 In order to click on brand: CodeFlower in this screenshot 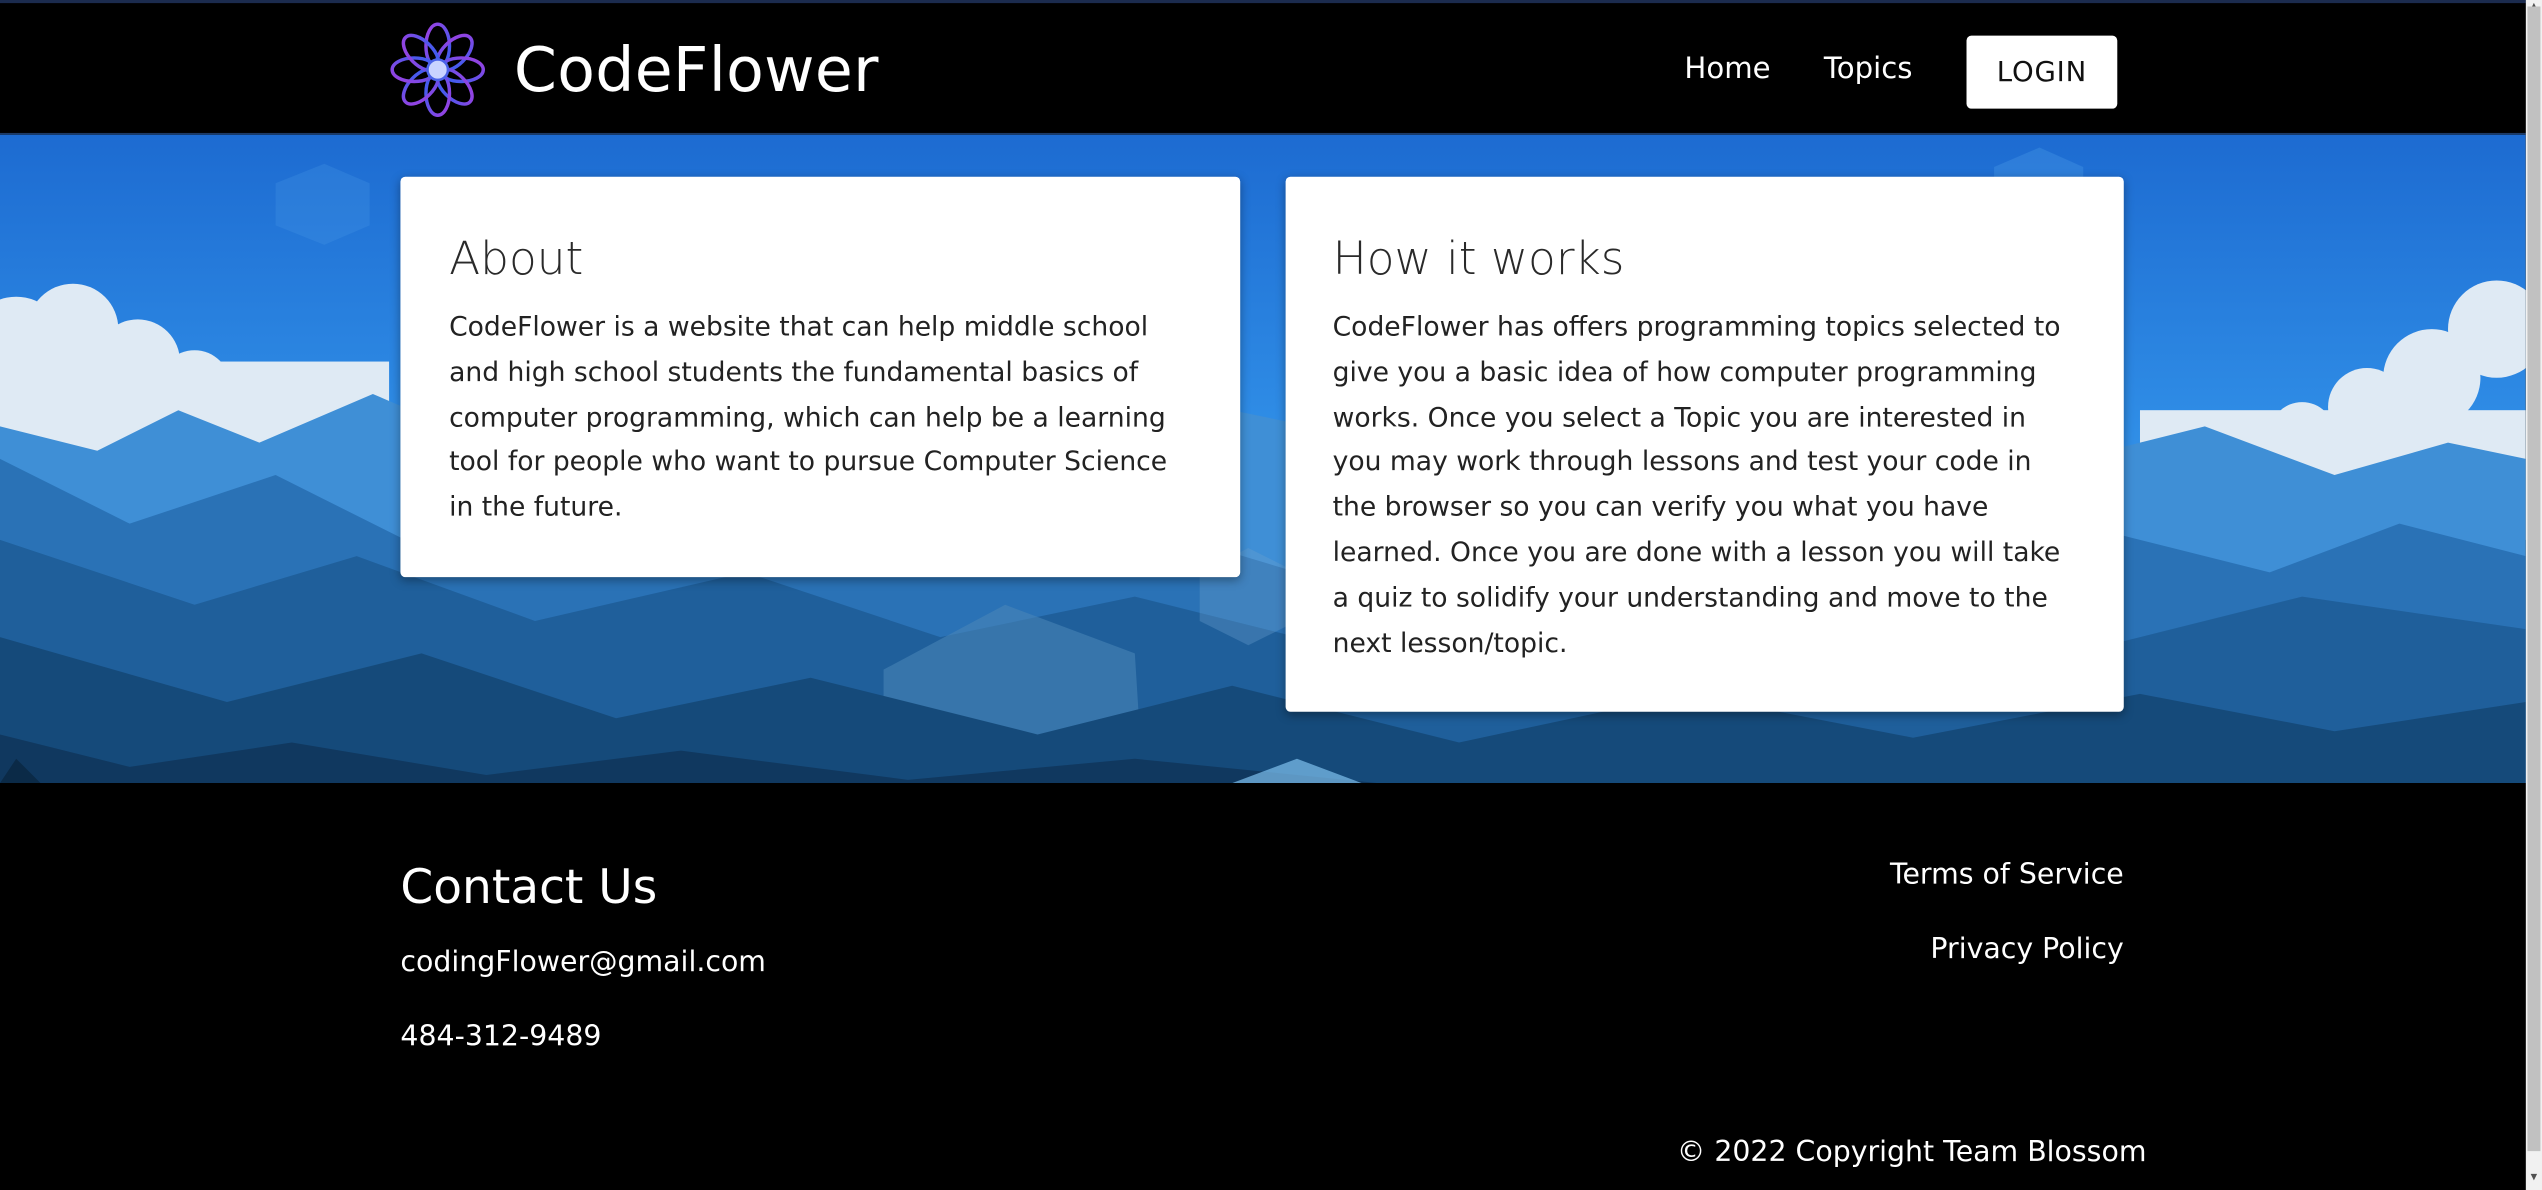, I will do `click(632, 70)`.